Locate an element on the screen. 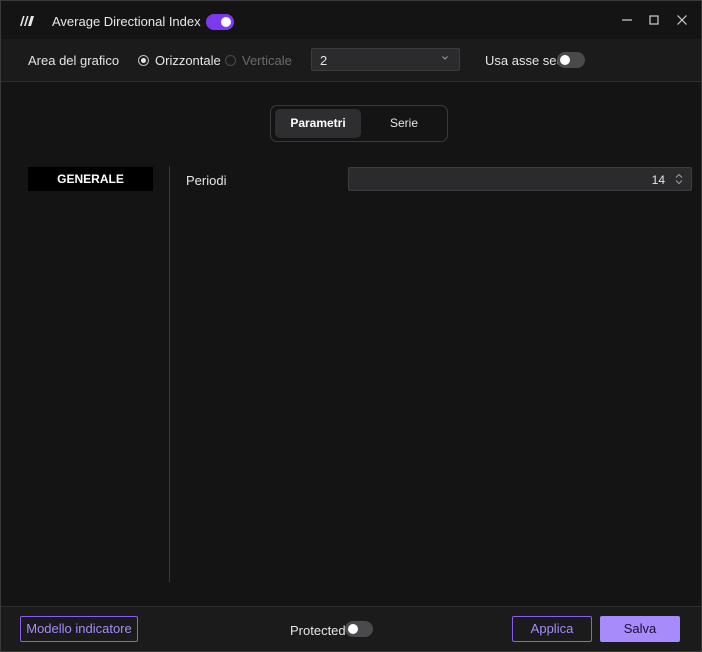 The image size is (702, 652). radio-orizzontale-label: Orizzontale is located at coordinates (188, 60).